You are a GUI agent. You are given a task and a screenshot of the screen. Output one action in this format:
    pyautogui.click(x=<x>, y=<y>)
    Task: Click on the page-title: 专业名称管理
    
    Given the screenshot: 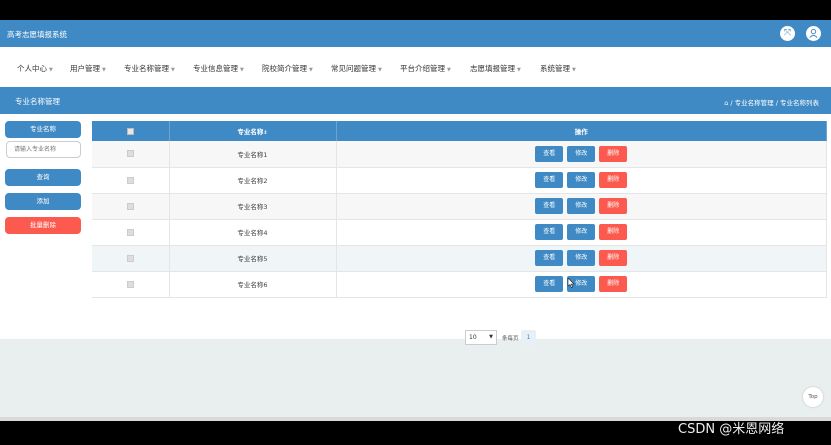 What is the action you would take?
    pyautogui.click(x=37, y=101)
    